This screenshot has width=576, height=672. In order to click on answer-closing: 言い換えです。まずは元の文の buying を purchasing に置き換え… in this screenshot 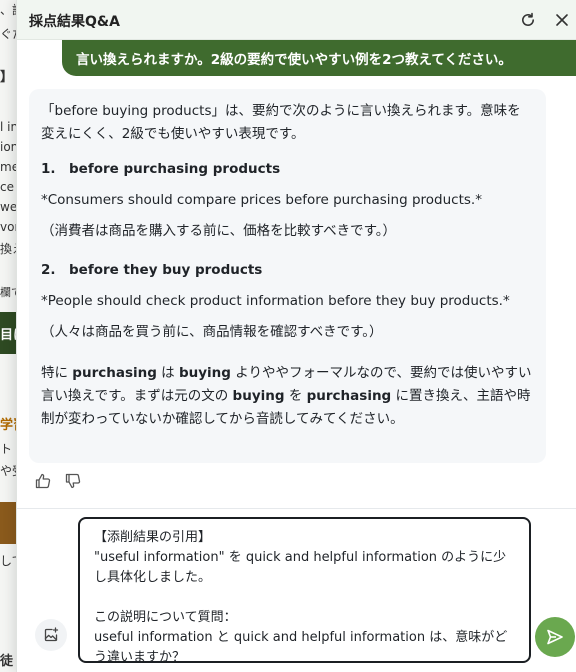, I will do `click(286, 396)`.